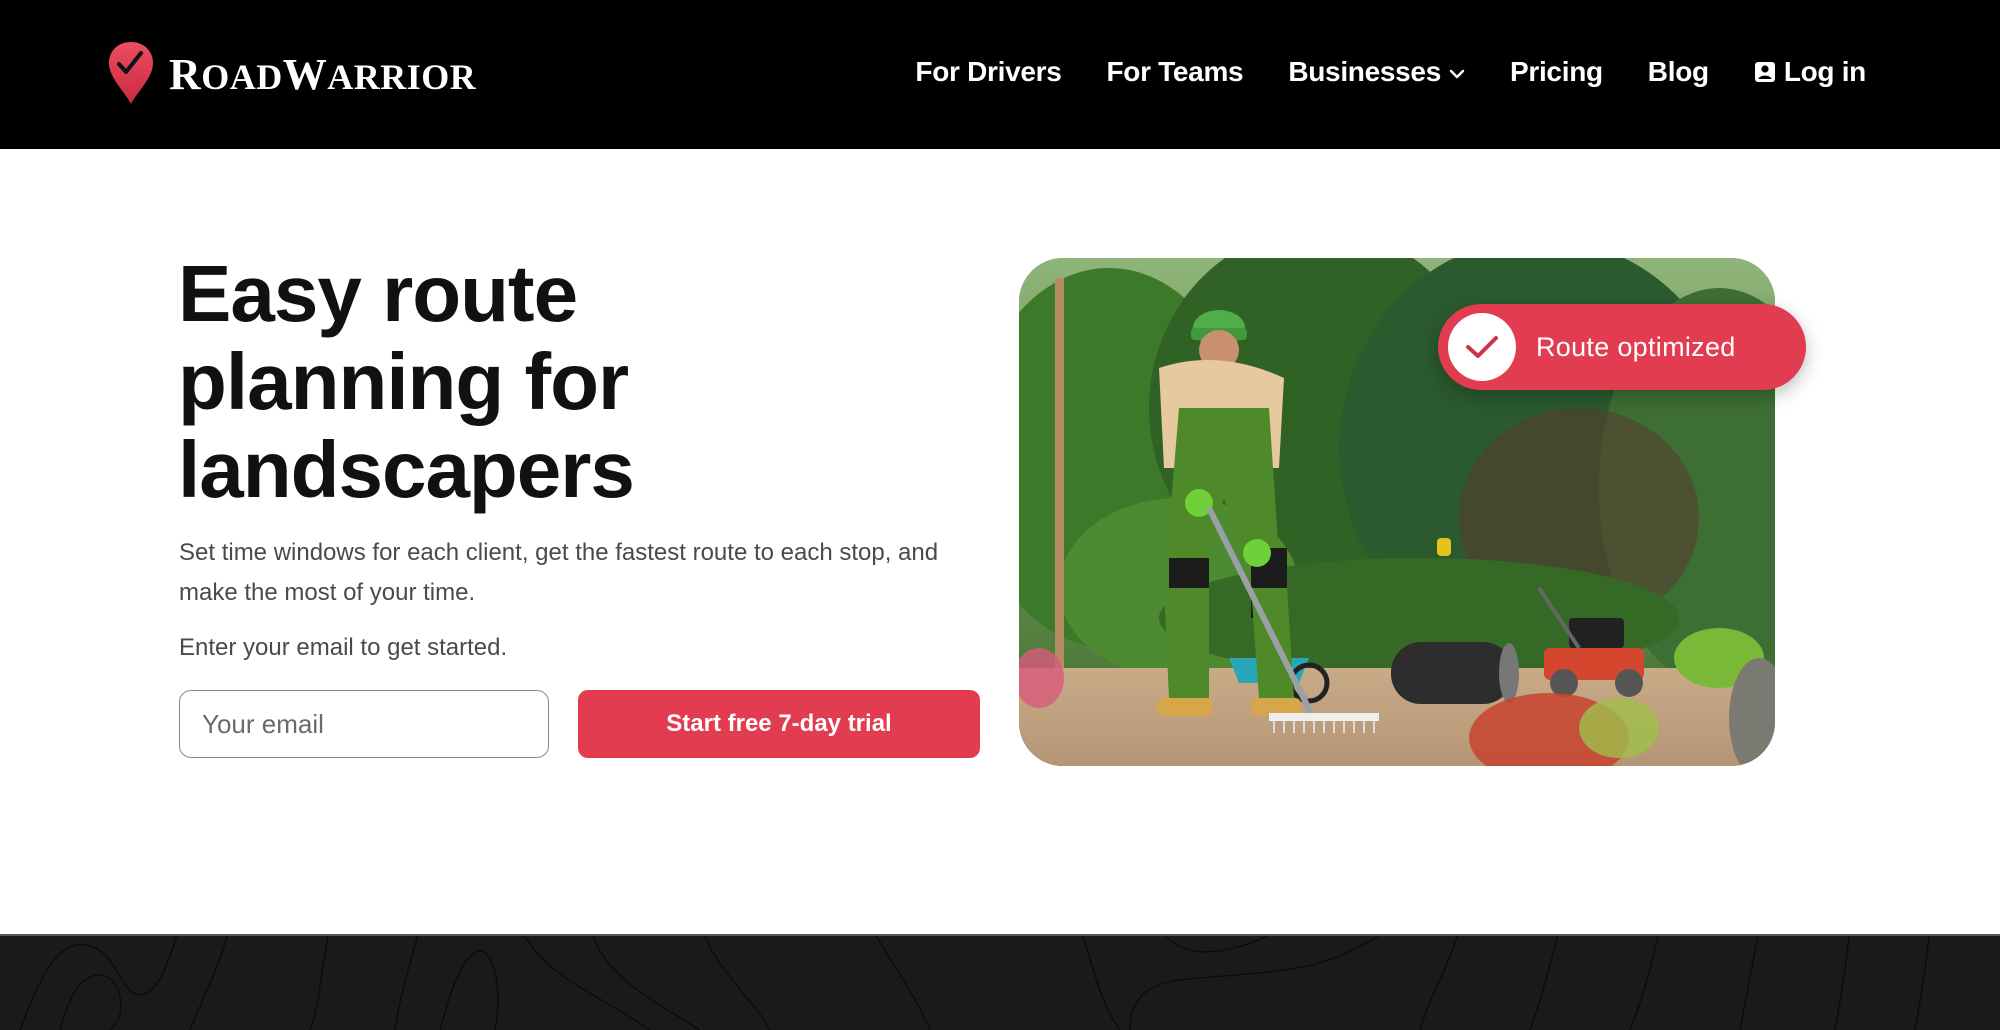  I want to click on nav-log-in: Log in, so click(1810, 72).